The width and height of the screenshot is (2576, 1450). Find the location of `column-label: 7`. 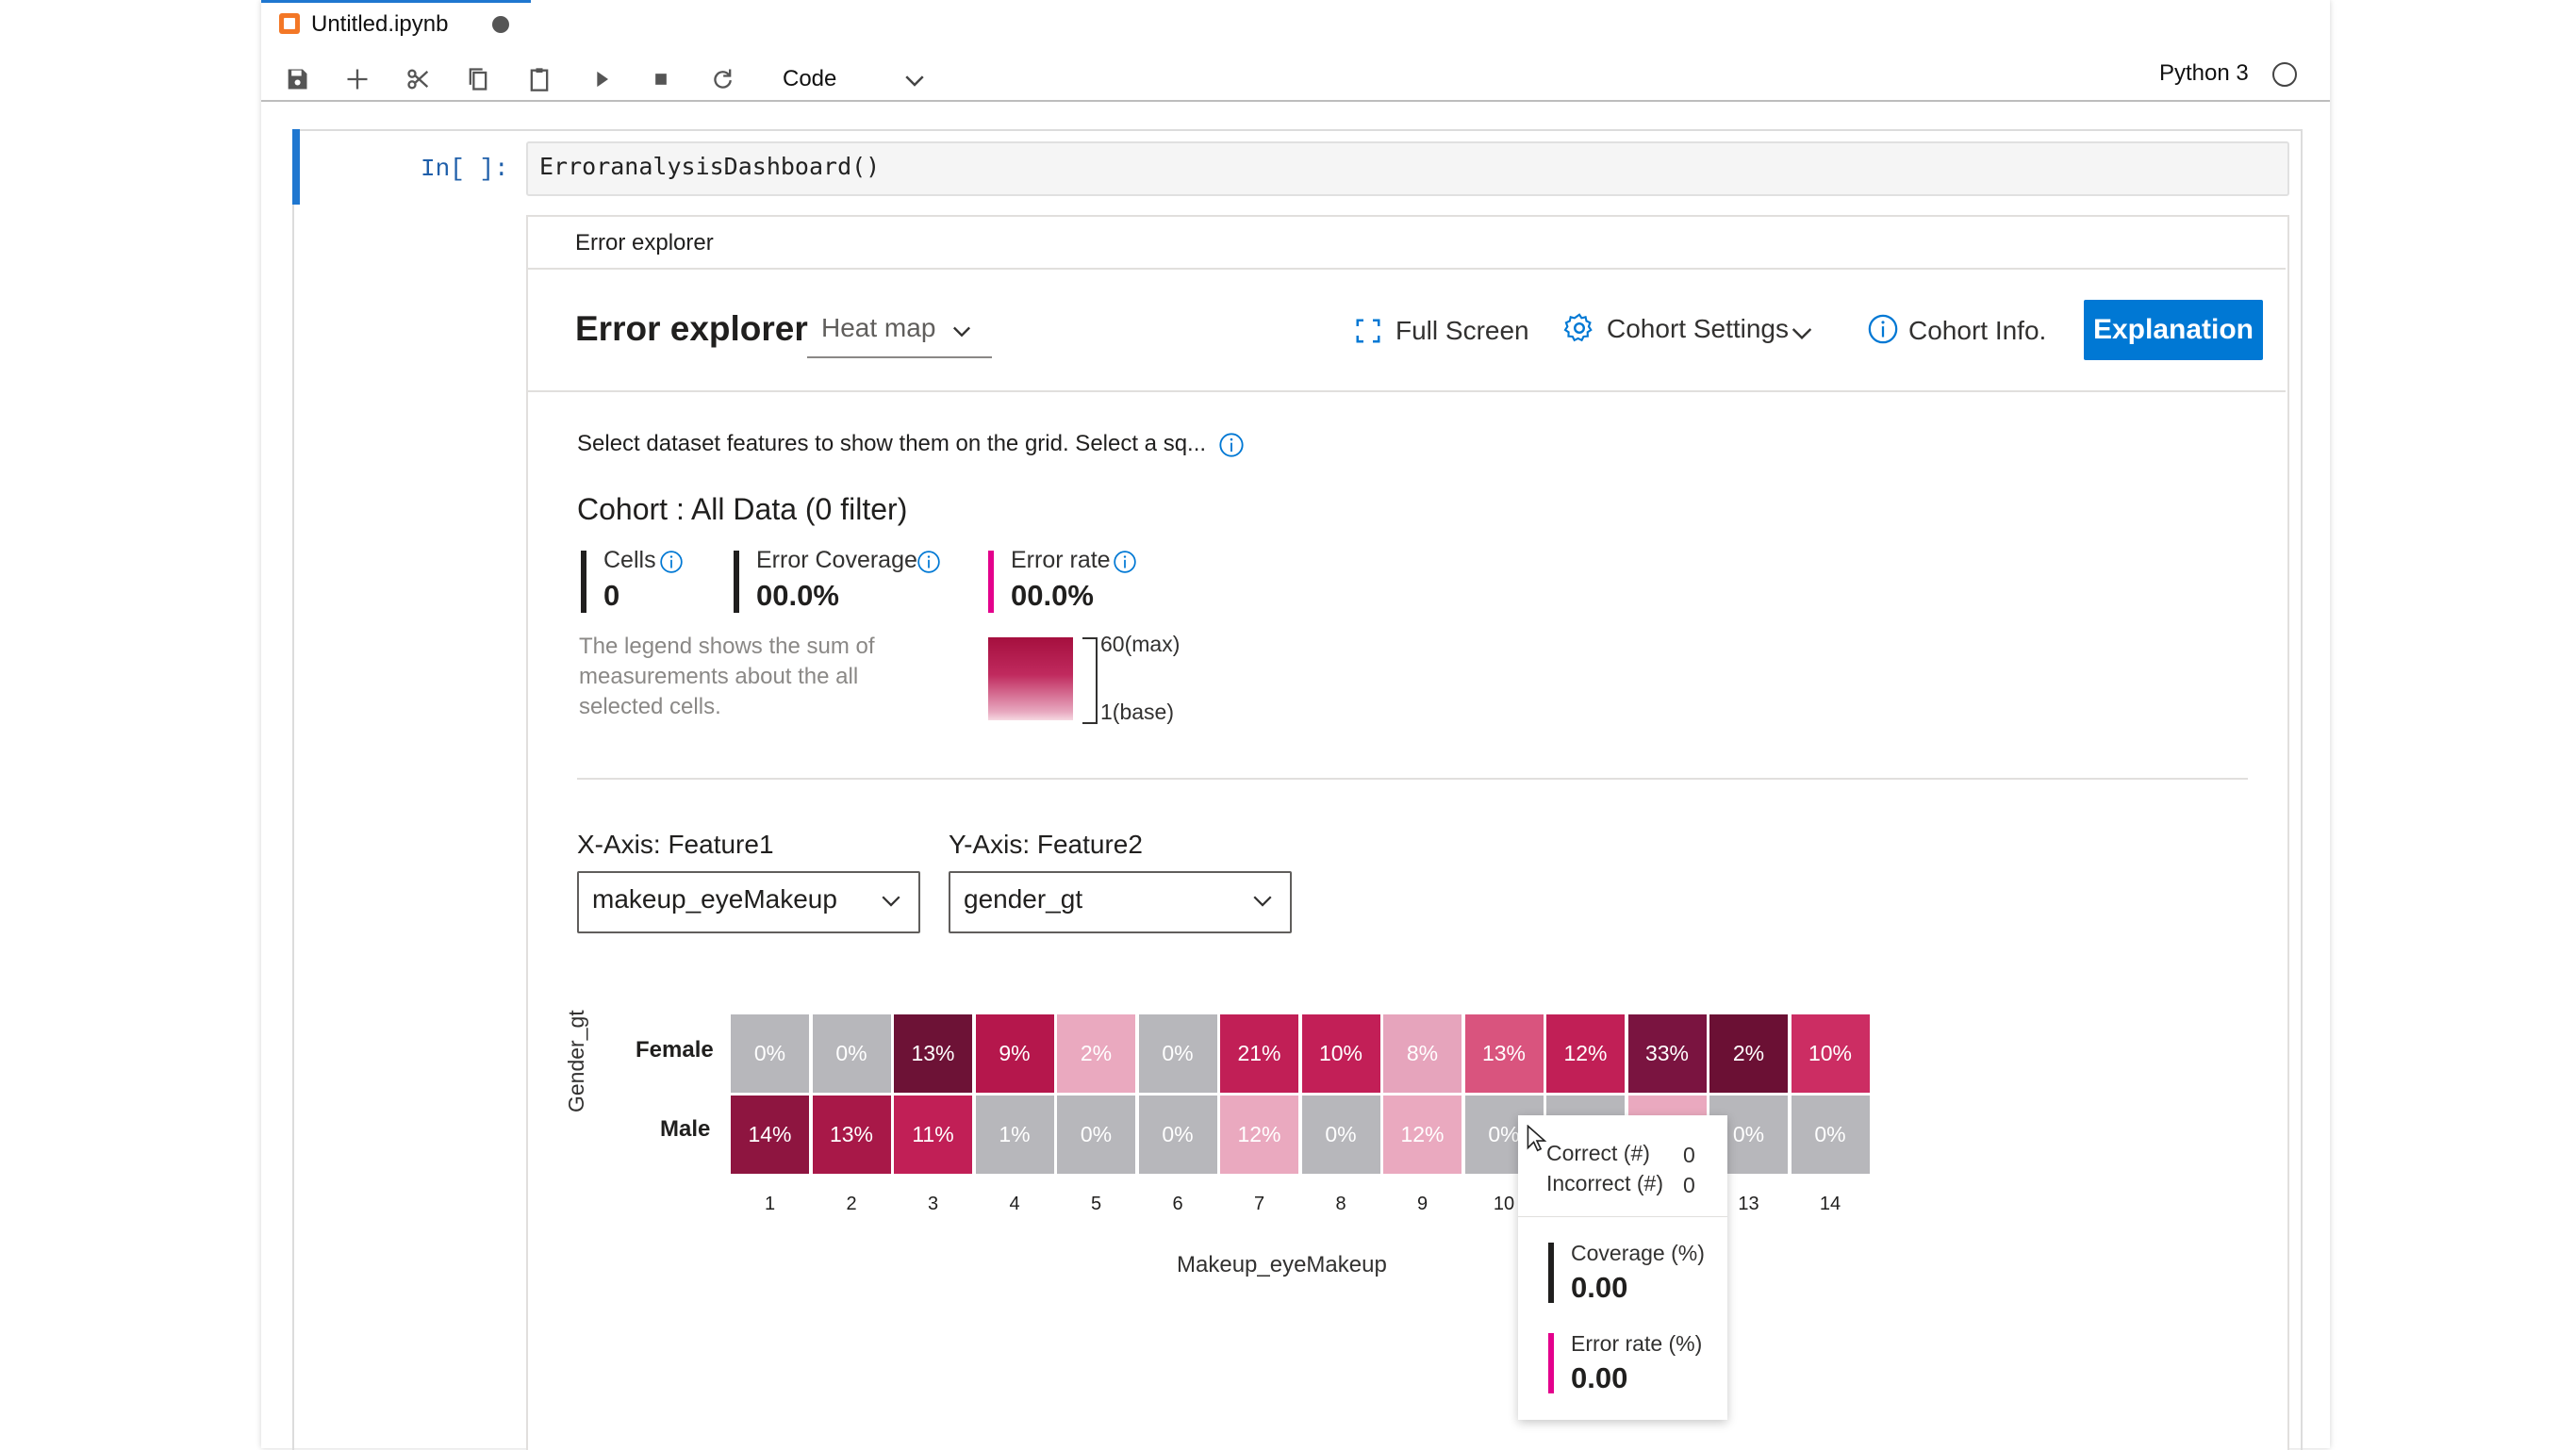

column-label: 7 is located at coordinates (1259, 1204).